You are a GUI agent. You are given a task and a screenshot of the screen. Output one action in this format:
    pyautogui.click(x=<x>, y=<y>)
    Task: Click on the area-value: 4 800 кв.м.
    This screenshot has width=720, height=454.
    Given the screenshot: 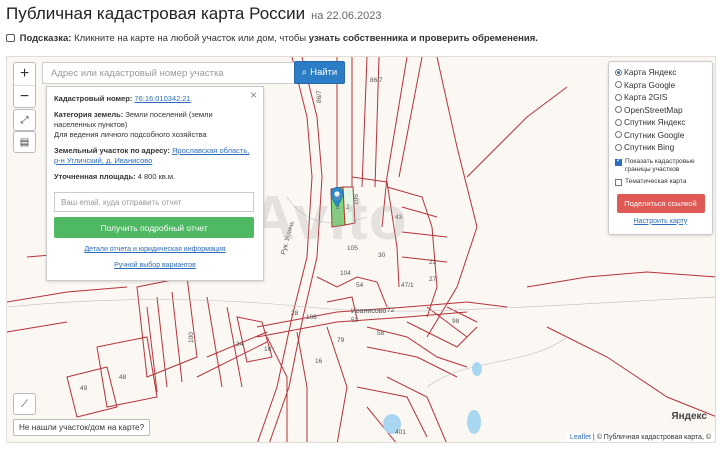 What is the action you would take?
    pyautogui.click(x=156, y=176)
    